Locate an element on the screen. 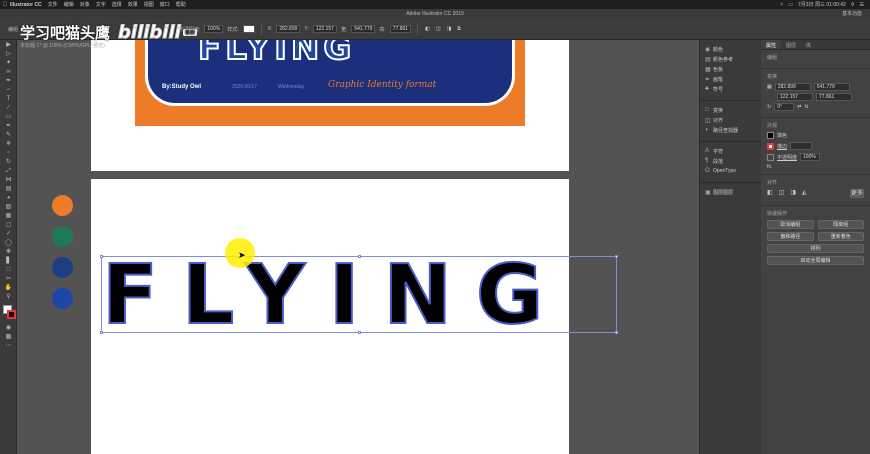 The height and width of the screenshot is (454, 870). stroke-weight-field is located at coordinates (801, 146).